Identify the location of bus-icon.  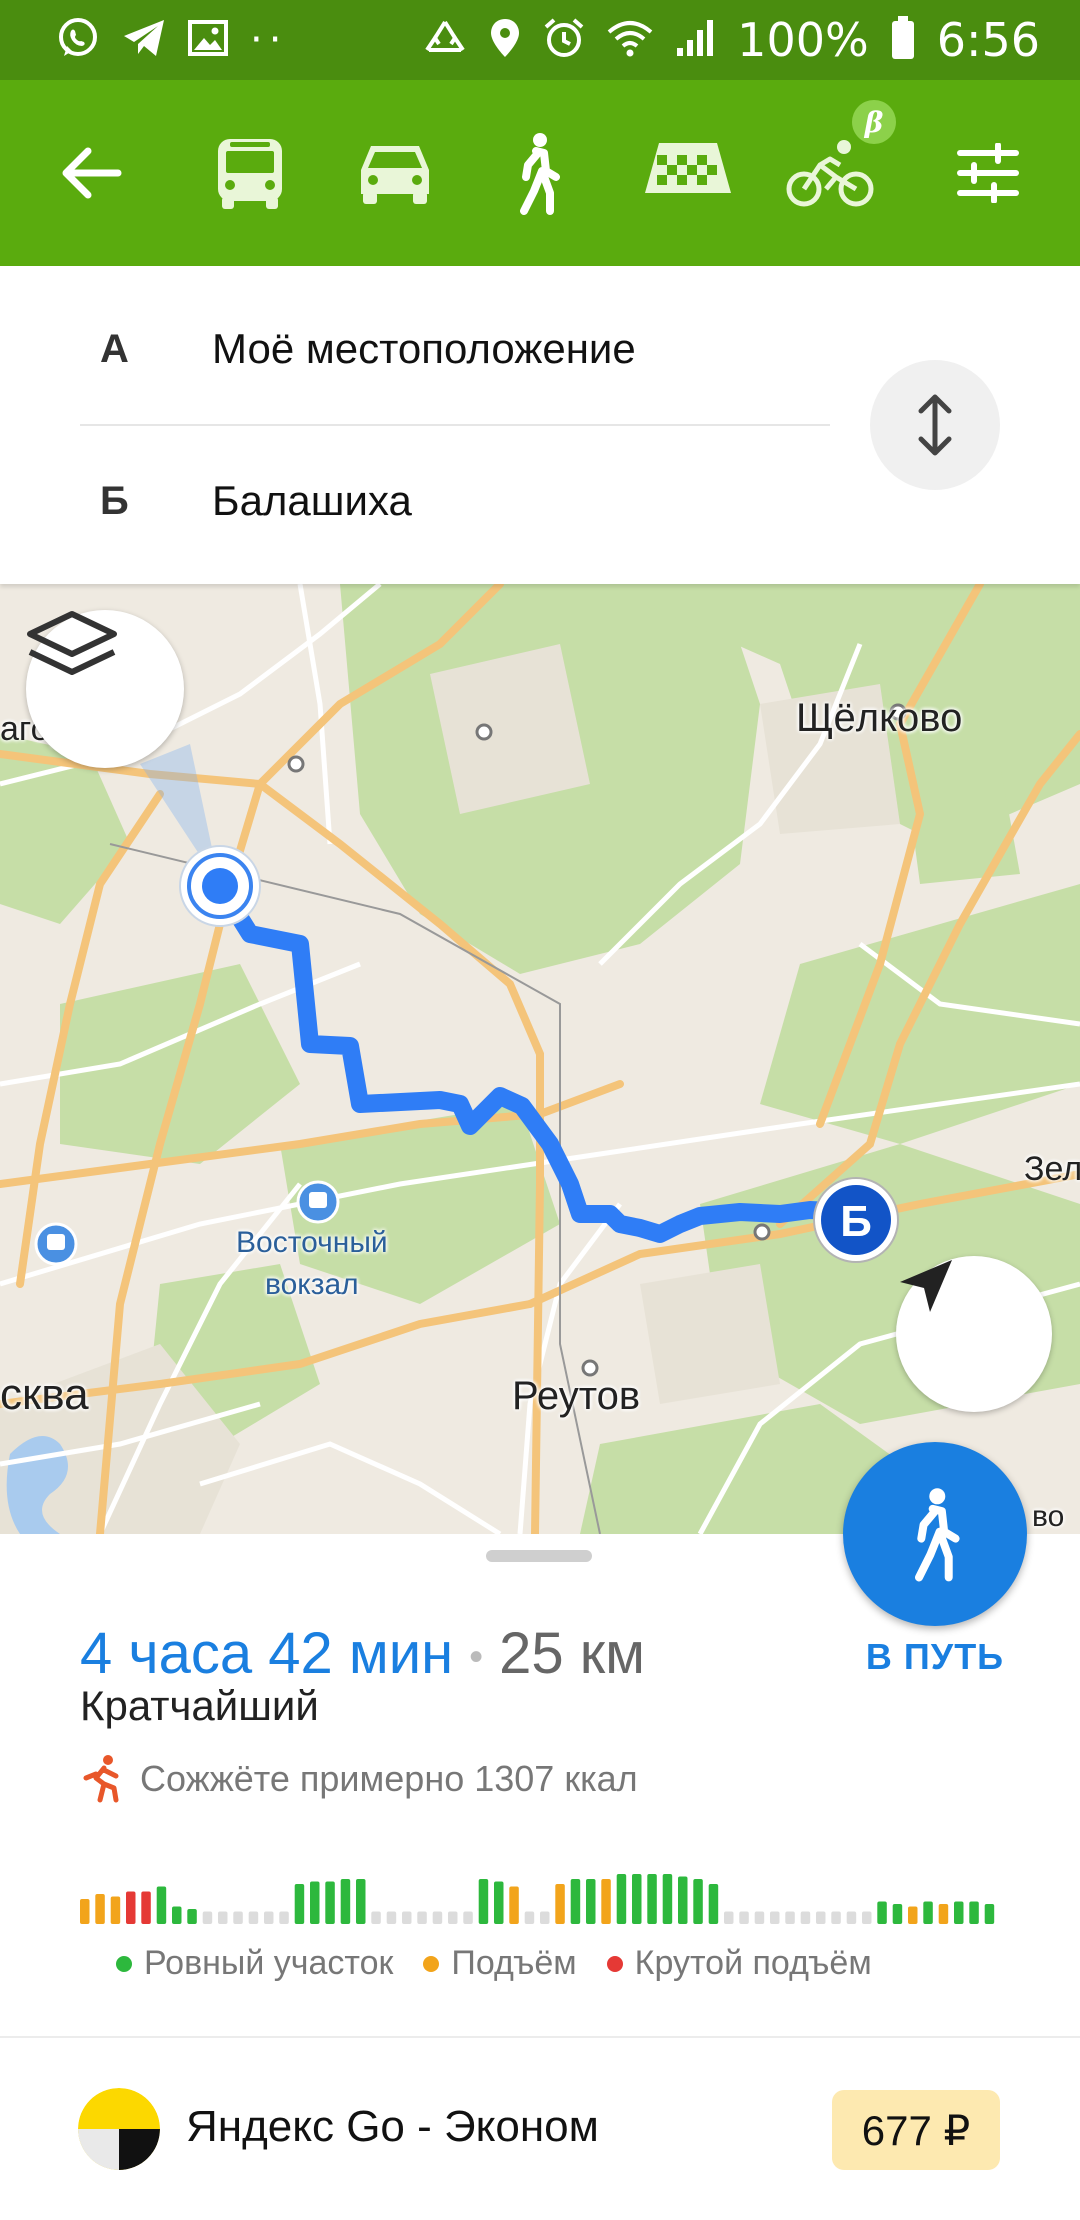
(250, 174).